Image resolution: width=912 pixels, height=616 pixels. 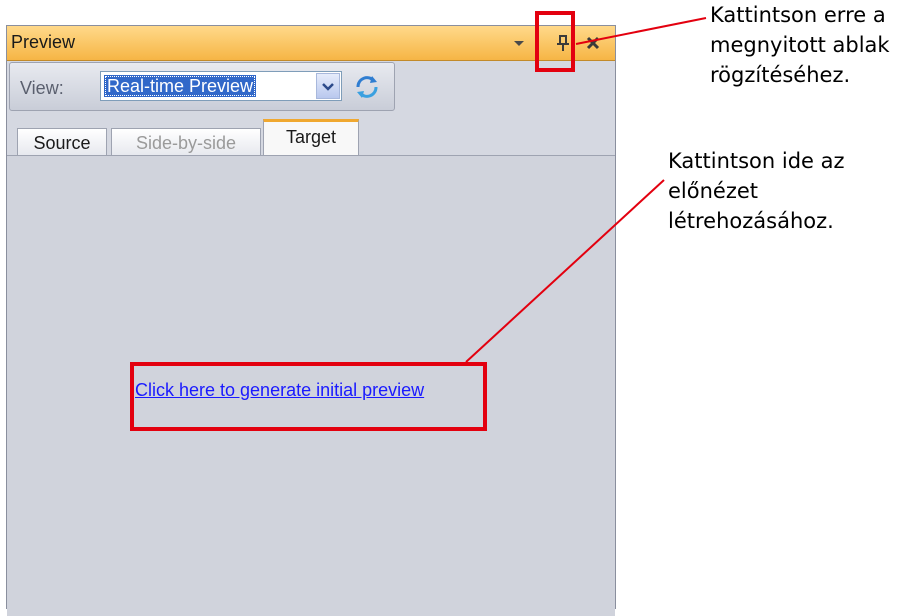 What do you see at coordinates (780, 75) in the screenshot?
I see `pin-annotation-line: rögzítéséhez.` at bounding box center [780, 75].